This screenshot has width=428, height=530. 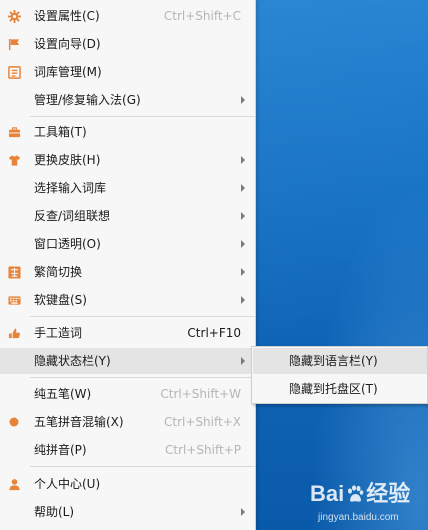 What do you see at coordinates (72, 216) in the screenshot?
I see `menu-item-label: 反查/词组联想` at bounding box center [72, 216].